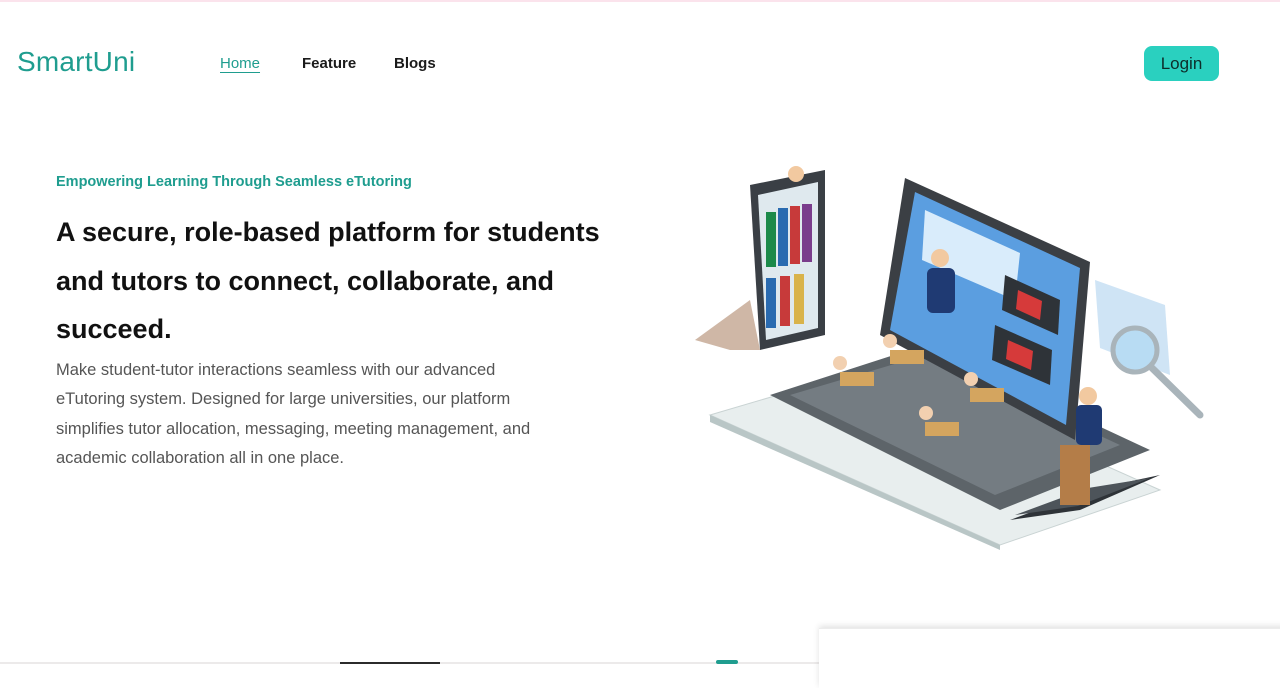  I want to click on login-button: Login, so click(1181, 63).